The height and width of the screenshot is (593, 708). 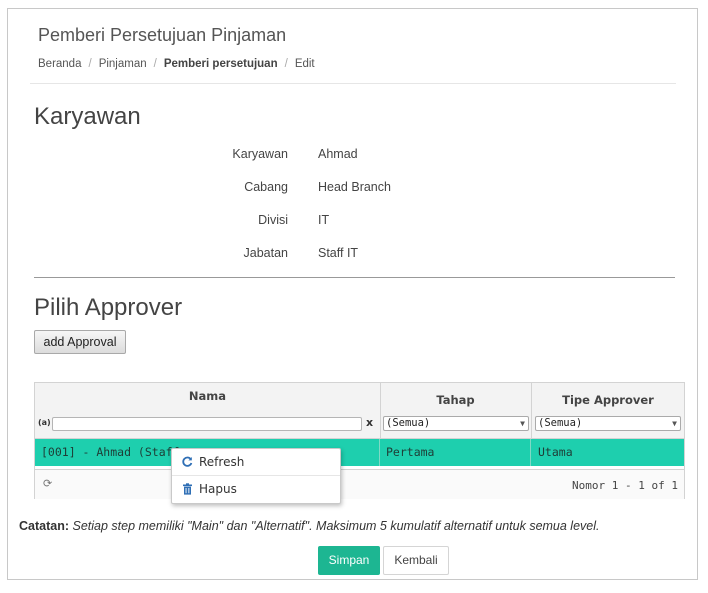 I want to click on divisi-value: IT, so click(x=324, y=220).